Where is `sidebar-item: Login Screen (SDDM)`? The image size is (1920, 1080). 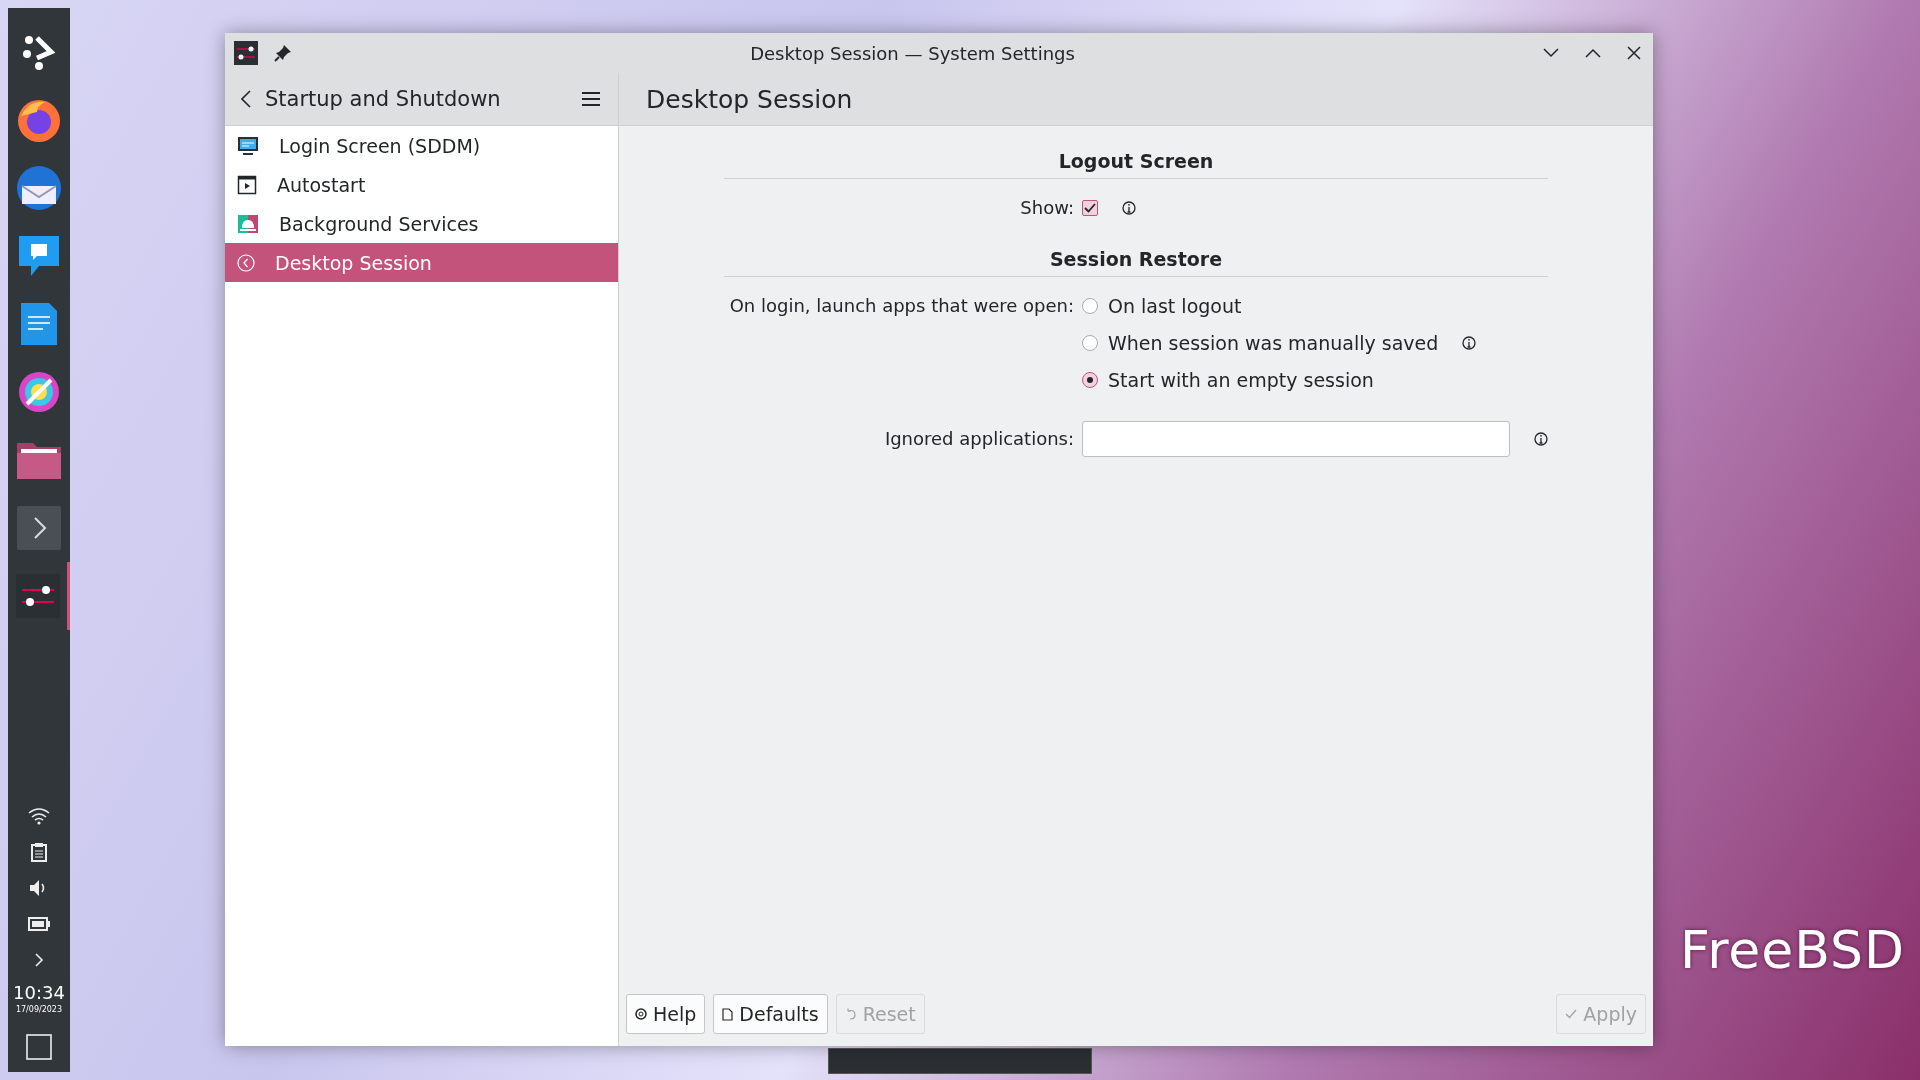 sidebar-item: Login Screen (SDDM) is located at coordinates (421, 145).